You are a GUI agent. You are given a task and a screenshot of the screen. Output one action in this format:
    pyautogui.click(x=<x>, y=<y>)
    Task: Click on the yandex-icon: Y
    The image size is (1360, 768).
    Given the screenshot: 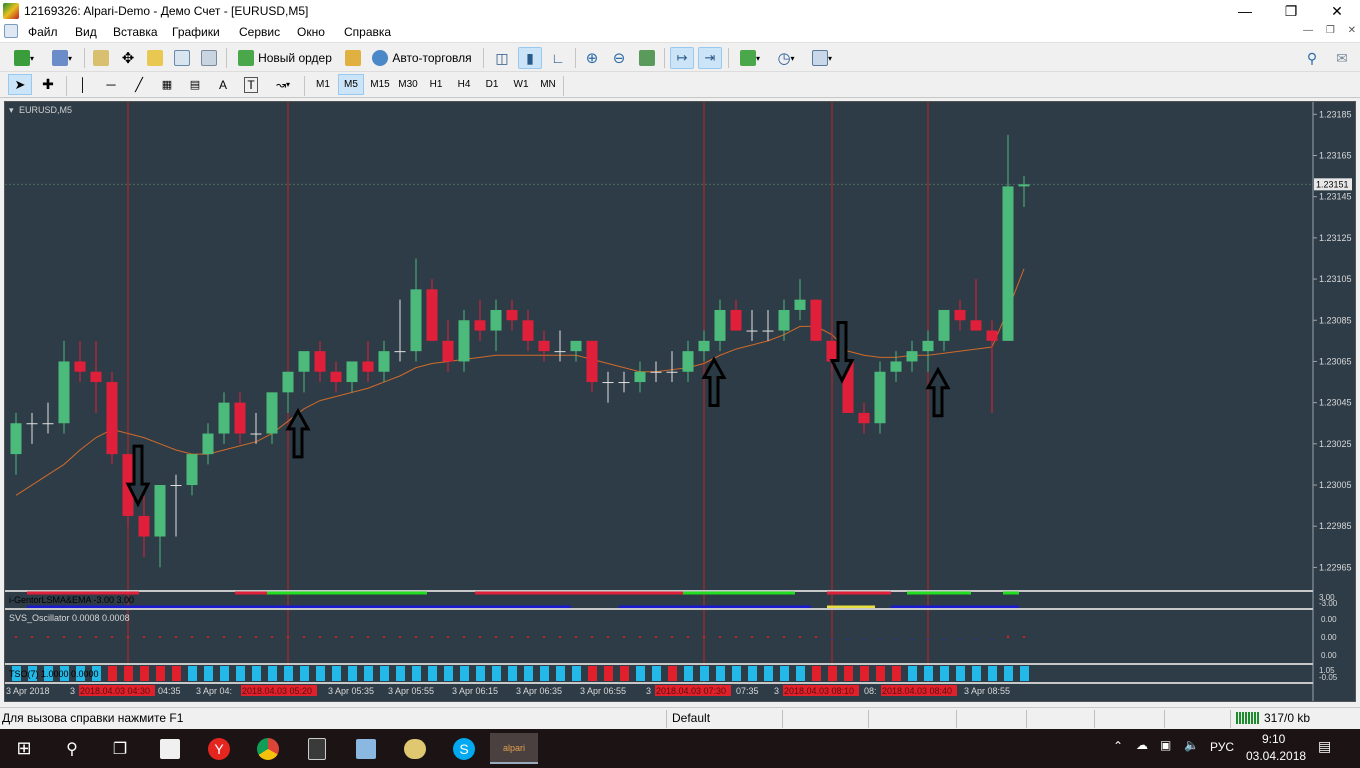 What is the action you would take?
    pyautogui.click(x=219, y=748)
    